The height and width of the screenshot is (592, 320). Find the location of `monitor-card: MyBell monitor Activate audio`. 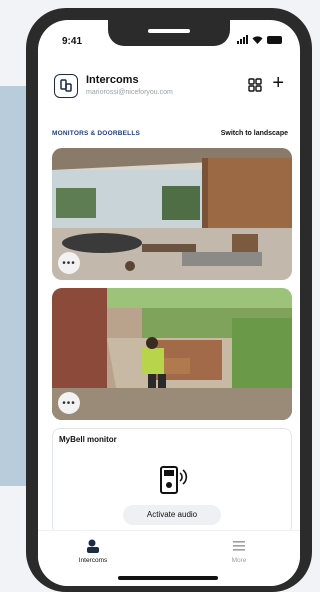

monitor-card: MyBell monitor Activate audio is located at coordinates (172, 481).